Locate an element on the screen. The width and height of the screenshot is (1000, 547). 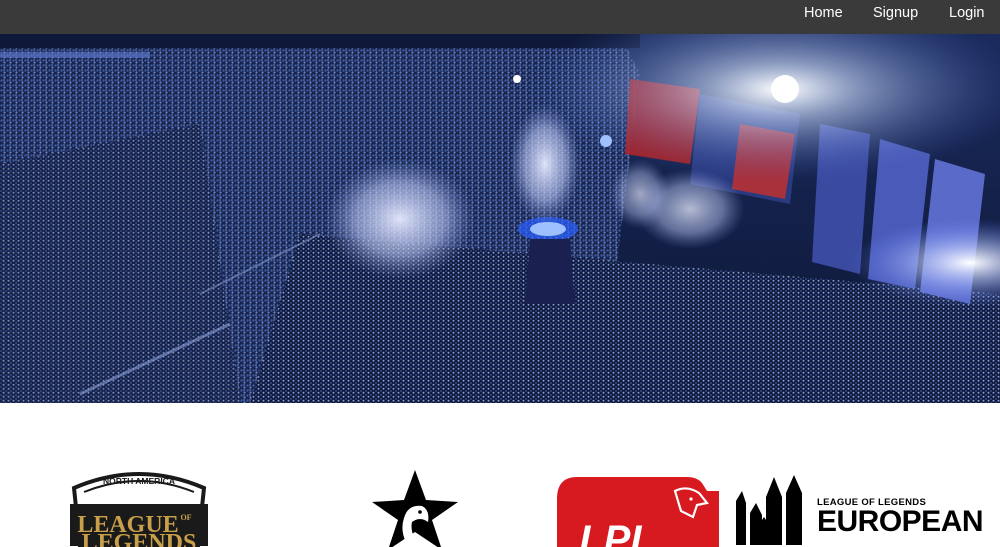
lcs-main-text-2: LEGENDS is located at coordinates (139, 538).